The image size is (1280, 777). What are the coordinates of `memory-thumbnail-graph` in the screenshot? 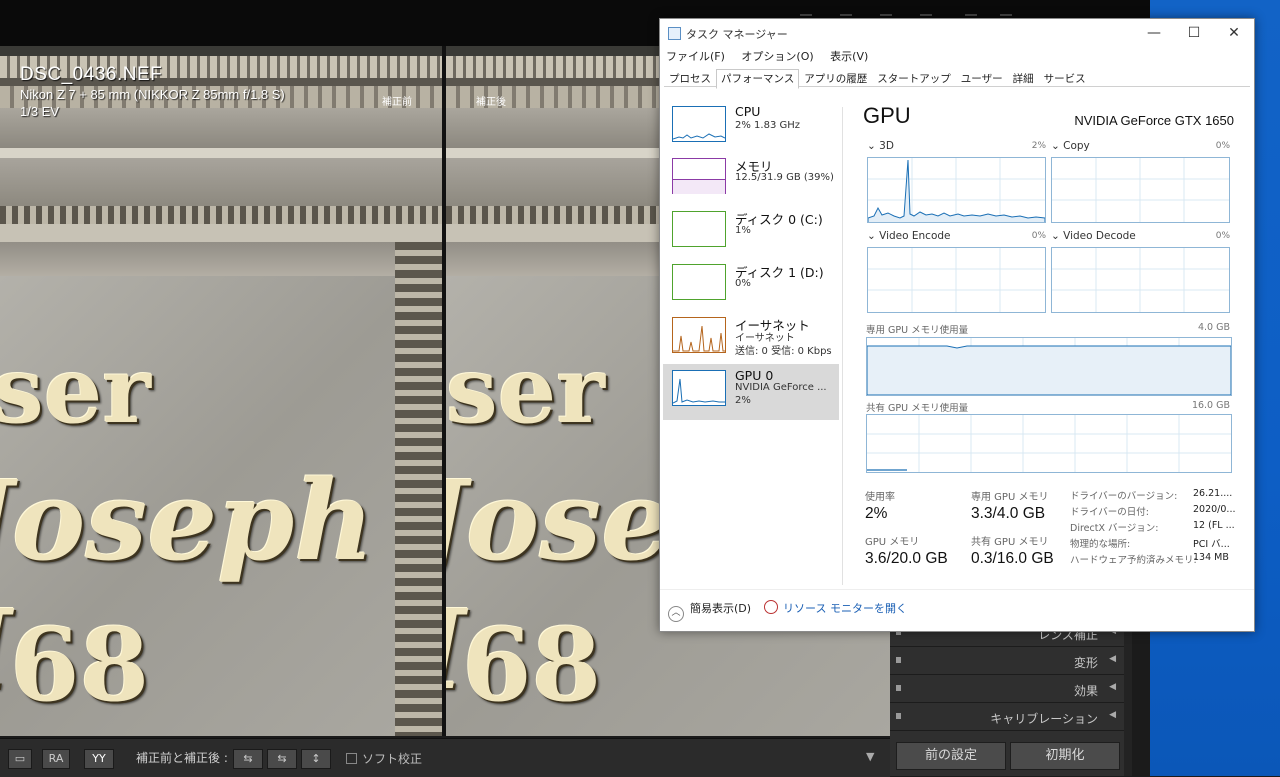 It's located at (699, 176).